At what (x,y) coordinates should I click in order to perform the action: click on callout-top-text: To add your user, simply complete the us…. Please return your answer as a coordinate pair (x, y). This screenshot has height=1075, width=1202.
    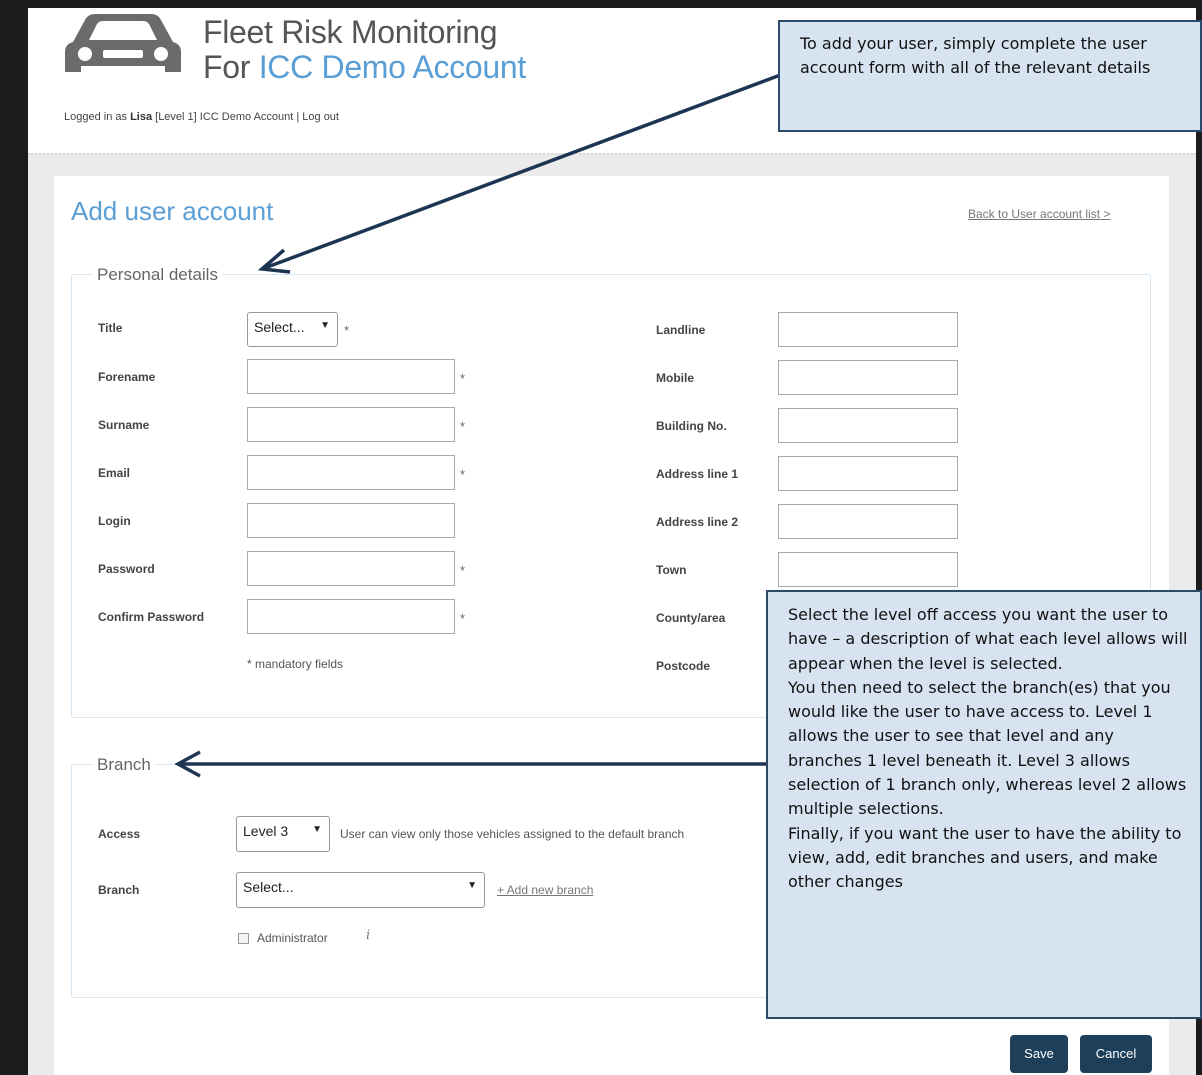
    Looking at the image, I should click on (975, 55).